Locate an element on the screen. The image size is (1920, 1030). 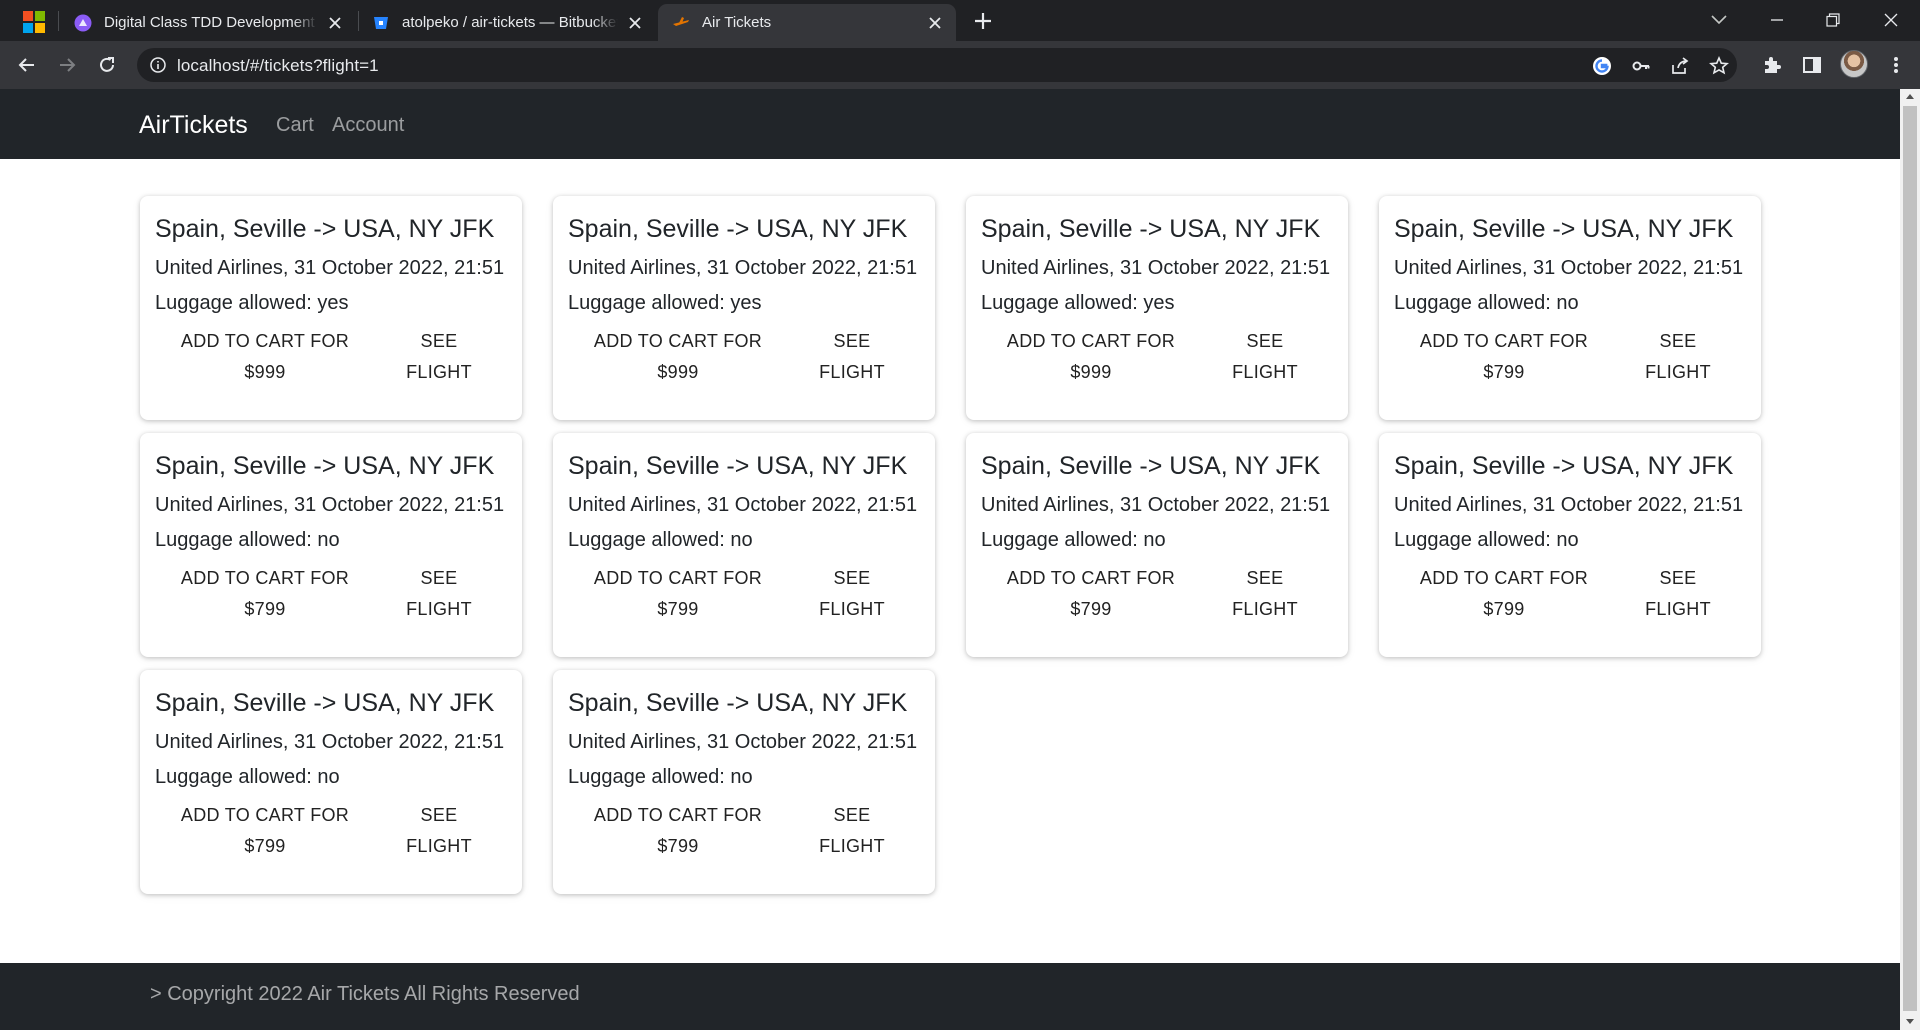
tab-title: Digital Class TDD Development A is located at coordinates (211, 22).